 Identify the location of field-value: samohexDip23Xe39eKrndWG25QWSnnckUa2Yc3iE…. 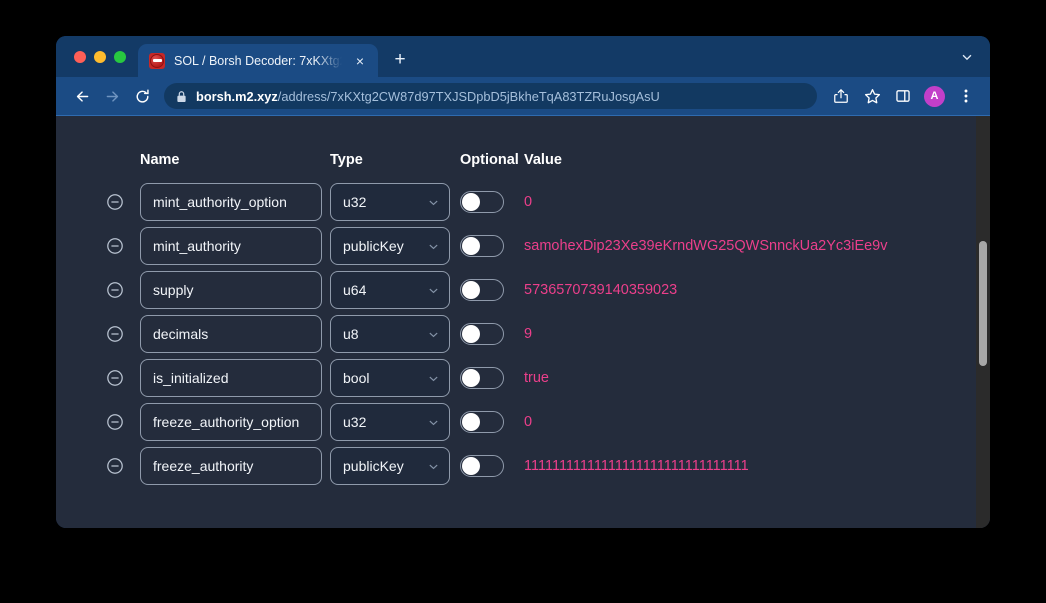
(706, 246).